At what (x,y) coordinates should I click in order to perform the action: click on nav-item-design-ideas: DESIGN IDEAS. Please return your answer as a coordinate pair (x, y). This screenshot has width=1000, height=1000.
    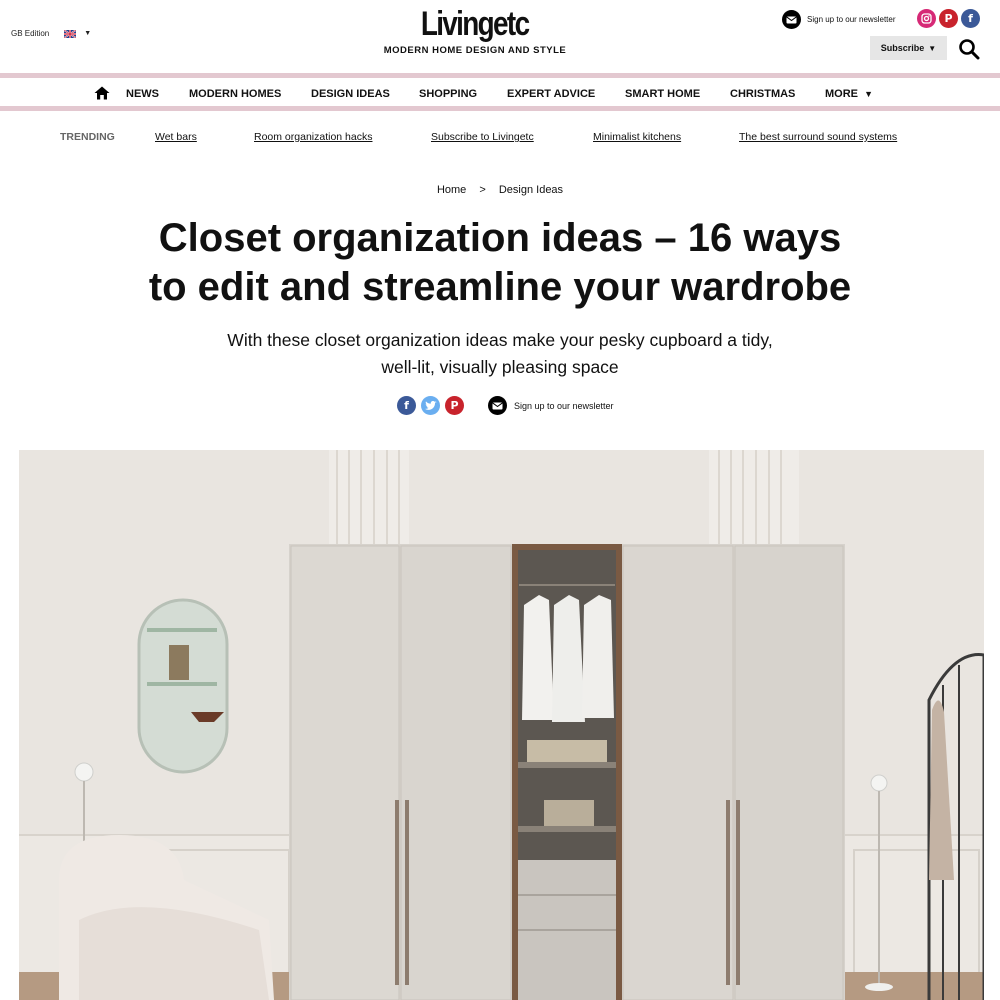
    Looking at the image, I should click on (350, 94).